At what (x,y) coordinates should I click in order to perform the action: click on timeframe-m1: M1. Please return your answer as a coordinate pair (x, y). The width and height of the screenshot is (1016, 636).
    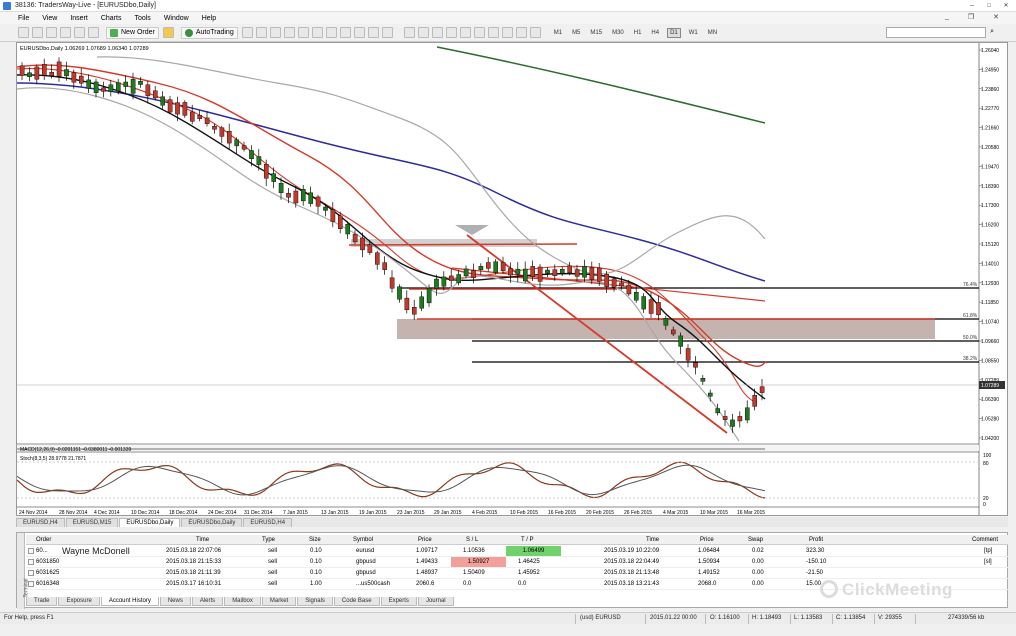
    Looking at the image, I should click on (558, 33).